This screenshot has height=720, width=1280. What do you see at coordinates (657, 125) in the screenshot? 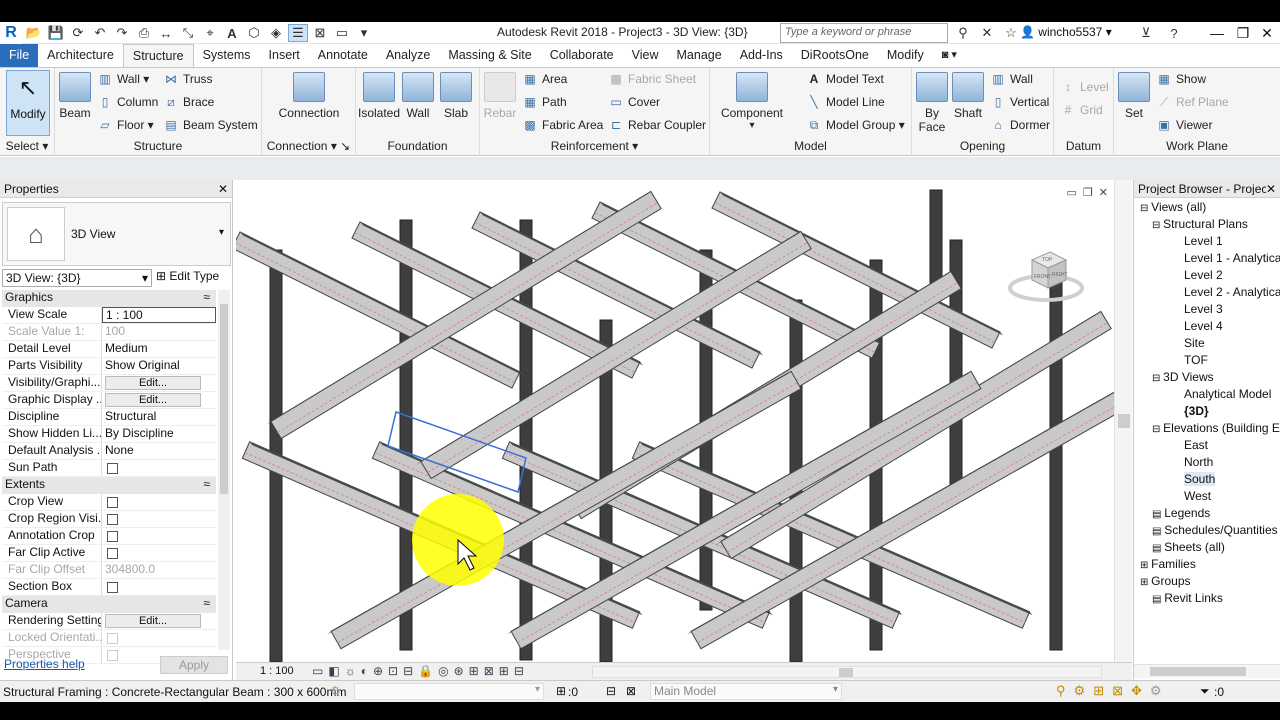
I see `rebar-coupler-button: ⊏ Rebar Coupler` at bounding box center [657, 125].